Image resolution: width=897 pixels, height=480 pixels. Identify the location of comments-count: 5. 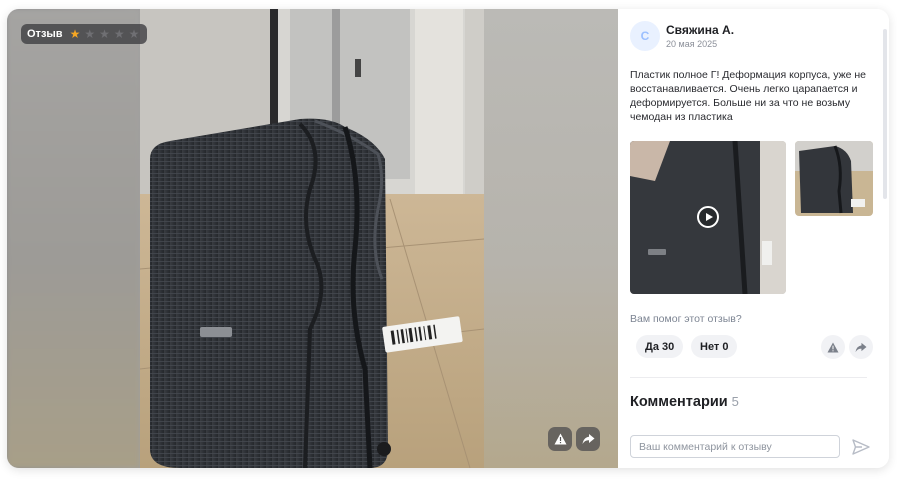
(735, 401).